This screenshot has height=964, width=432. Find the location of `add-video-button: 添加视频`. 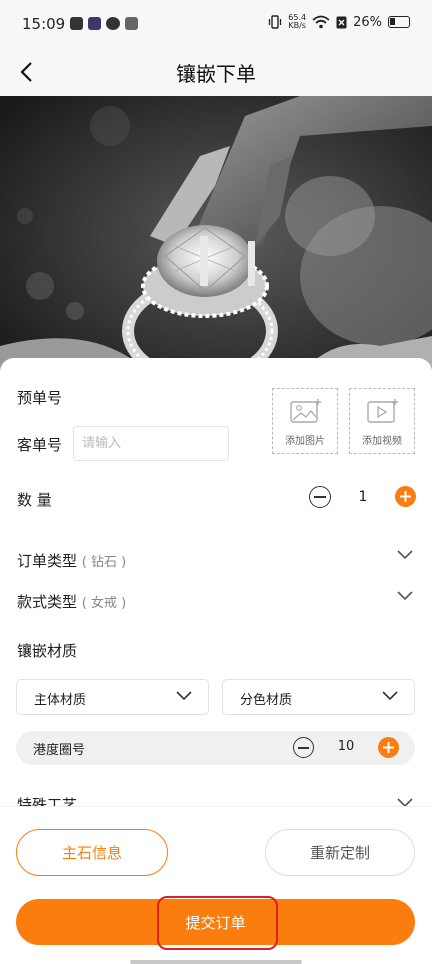

add-video-button: 添加视频 is located at coordinates (382, 421).